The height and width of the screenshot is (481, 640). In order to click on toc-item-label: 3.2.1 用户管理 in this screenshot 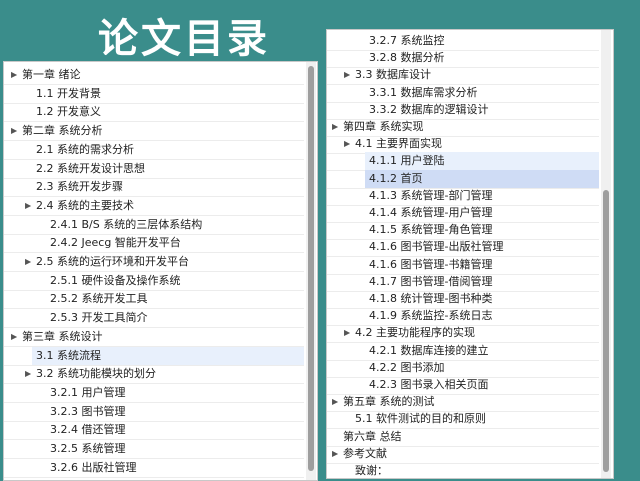, I will do `click(88, 392)`.